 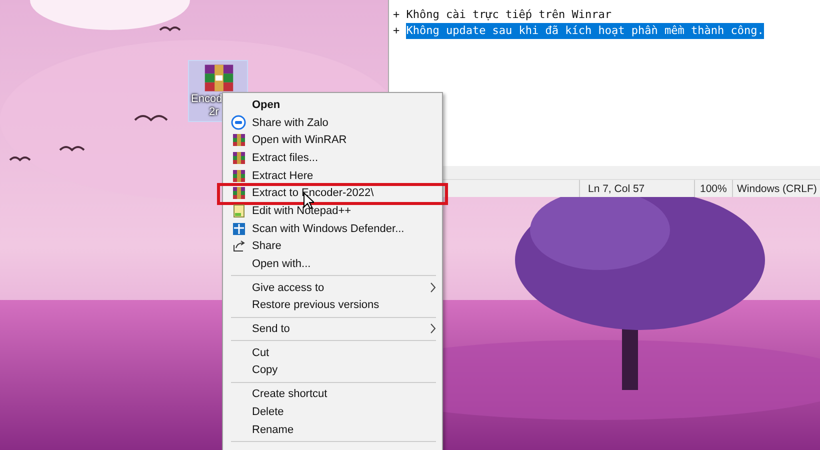 What do you see at coordinates (585, 31) in the screenshot?
I see `selected-text: Không update sau khi đã kích hoạt phần mềm thành công.` at bounding box center [585, 31].